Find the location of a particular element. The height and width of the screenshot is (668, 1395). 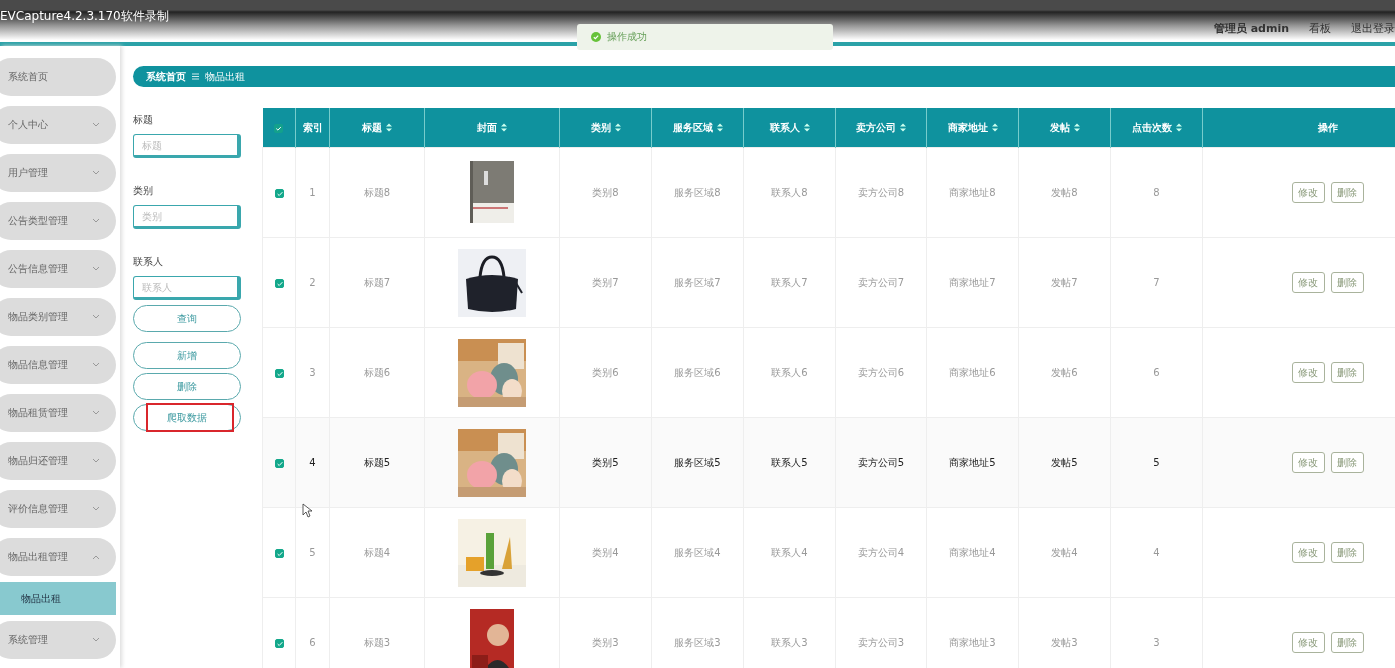

column-header: 商家地址 is located at coordinates (972, 128).